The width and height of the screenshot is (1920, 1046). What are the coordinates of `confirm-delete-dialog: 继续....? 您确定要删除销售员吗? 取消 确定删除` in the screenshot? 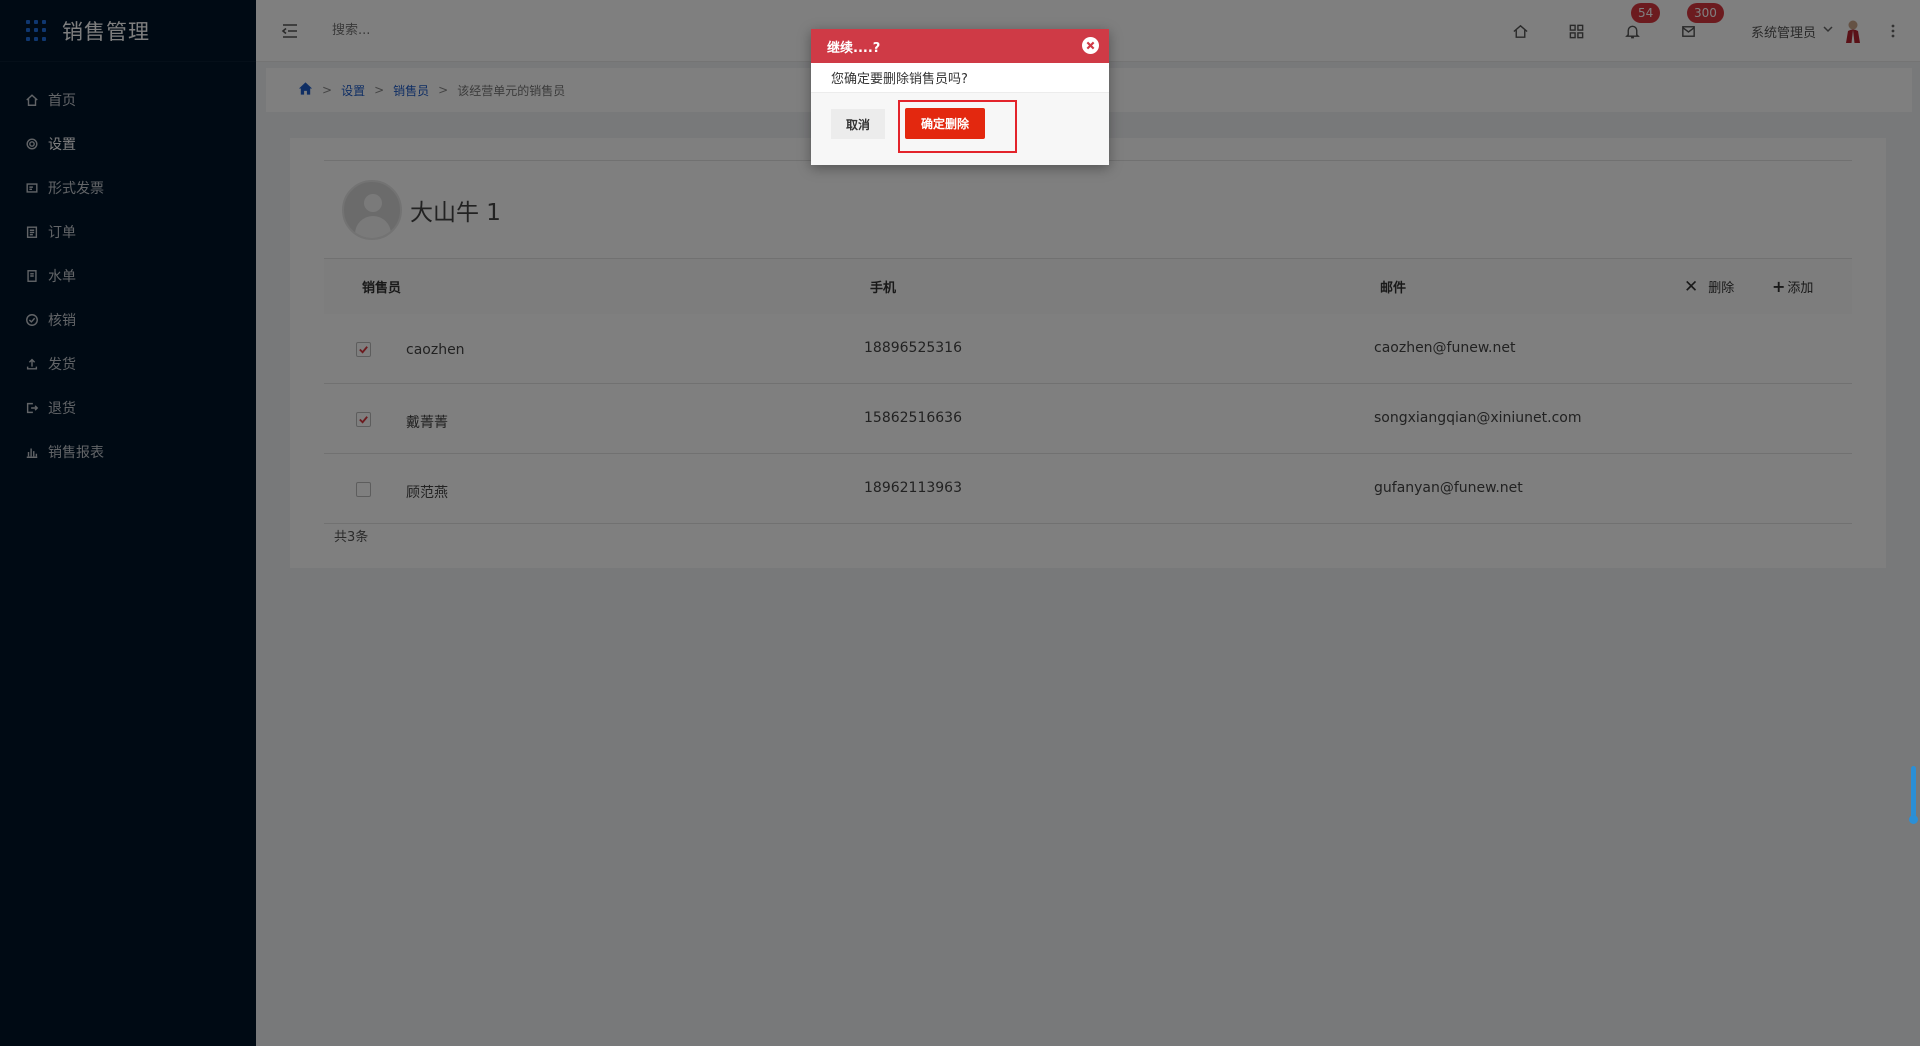 It's located at (960, 97).